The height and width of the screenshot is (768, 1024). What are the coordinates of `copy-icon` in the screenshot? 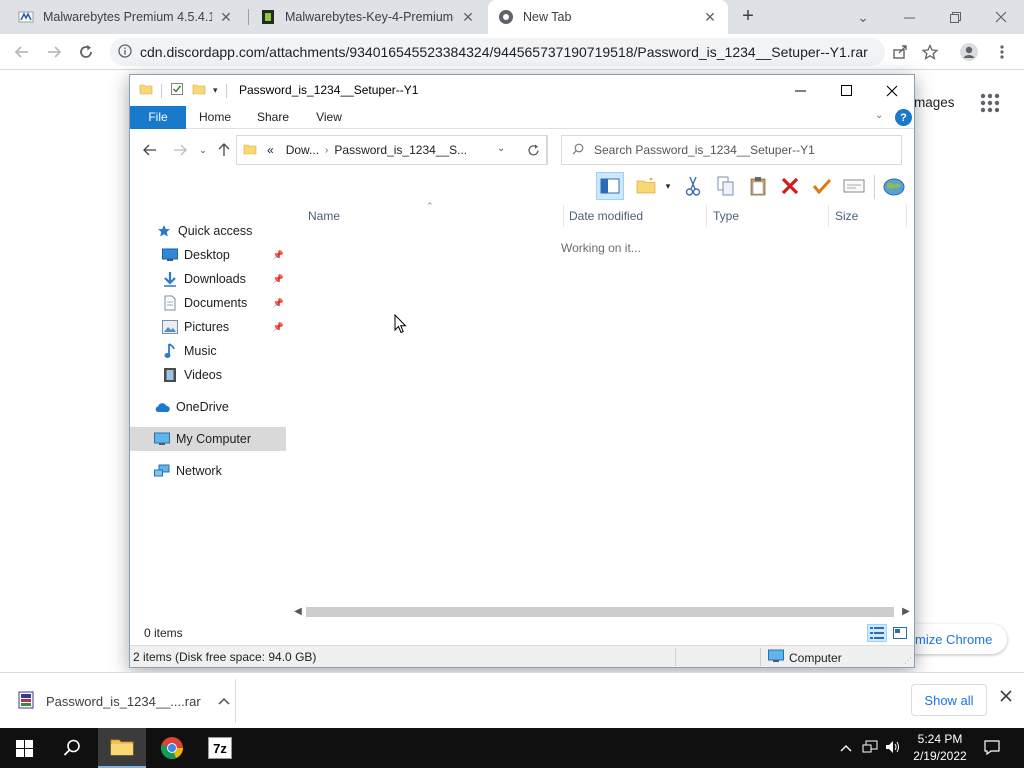 It's located at (726, 186).